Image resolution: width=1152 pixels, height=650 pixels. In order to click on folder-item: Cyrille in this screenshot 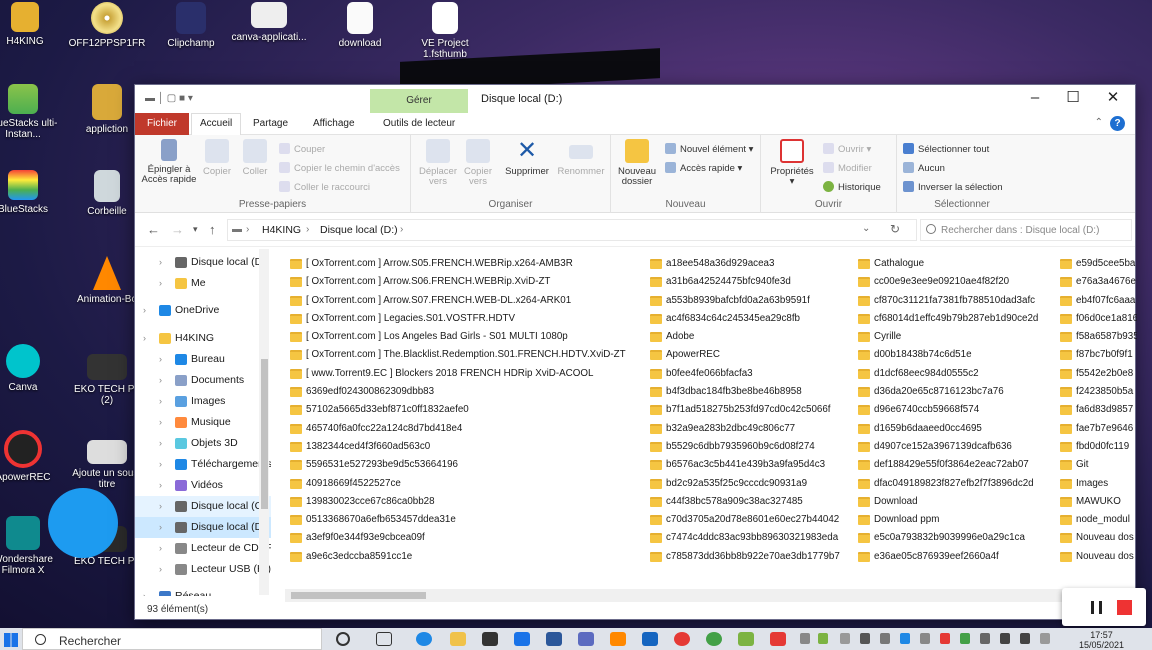, I will do `click(954, 337)`.